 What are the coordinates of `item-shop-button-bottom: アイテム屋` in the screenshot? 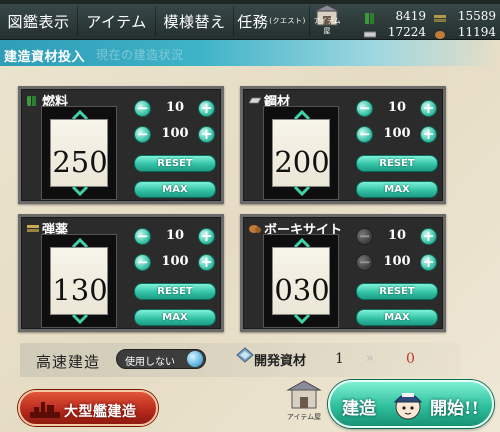 It's located at (304, 400).